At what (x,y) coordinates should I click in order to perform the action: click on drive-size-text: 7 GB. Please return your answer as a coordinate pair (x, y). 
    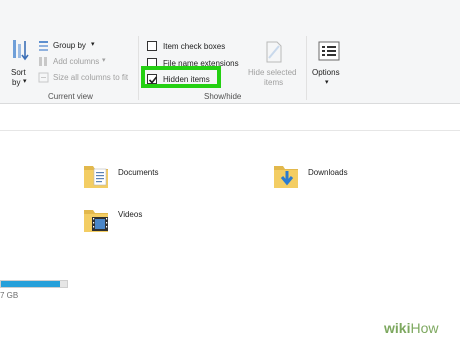
    Looking at the image, I should click on (9, 295).